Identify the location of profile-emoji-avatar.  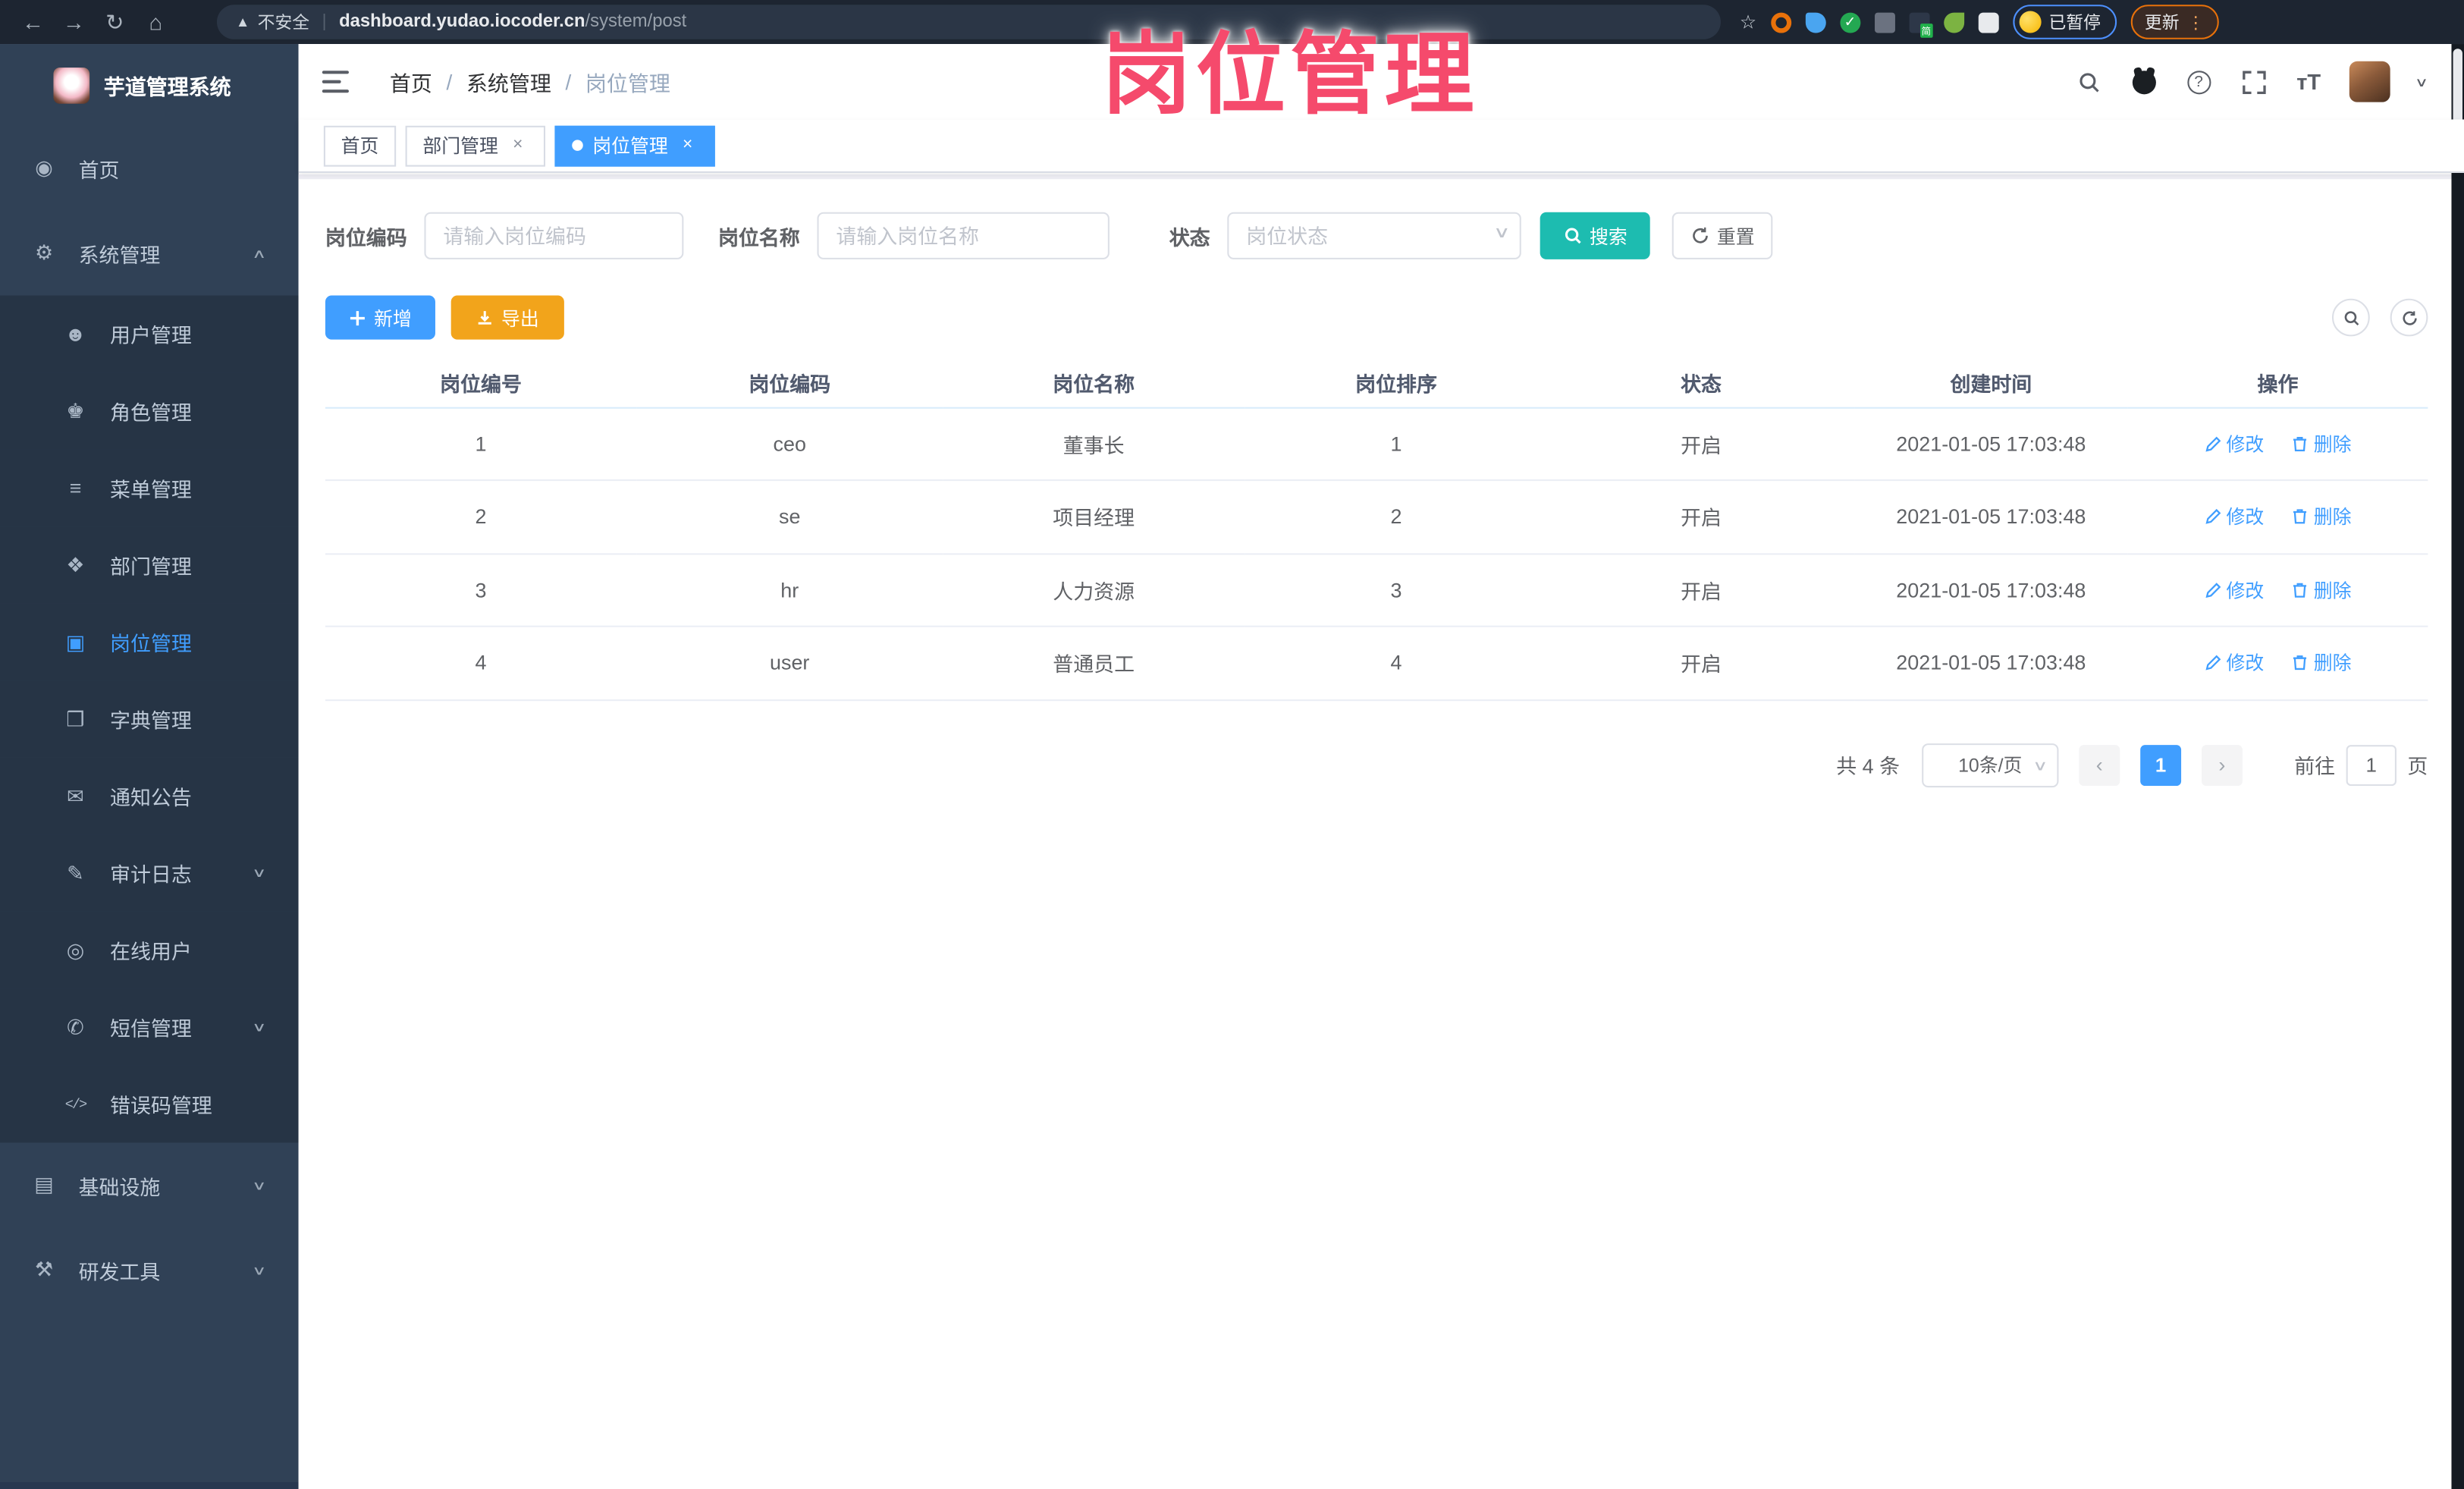
(2031, 22).